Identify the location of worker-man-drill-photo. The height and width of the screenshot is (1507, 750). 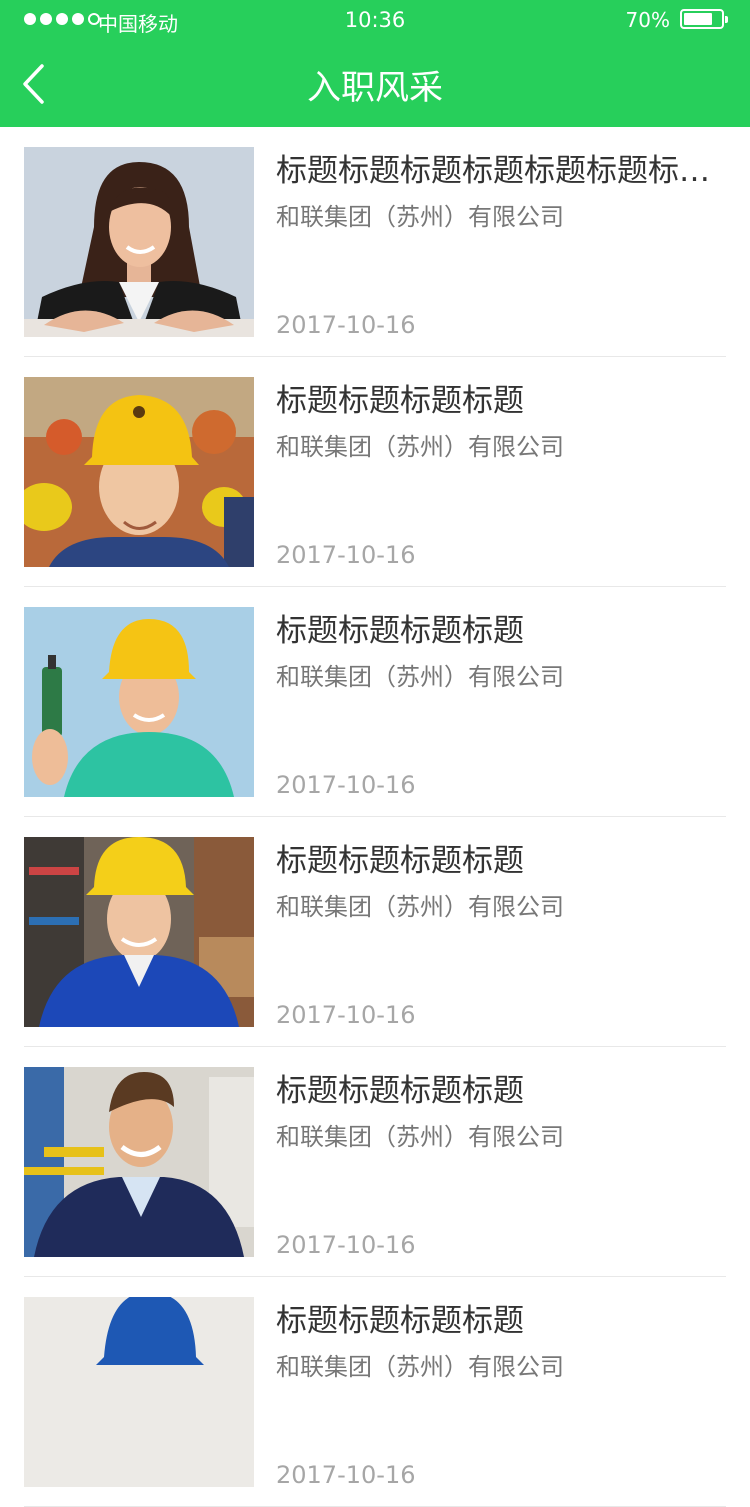
(139, 702).